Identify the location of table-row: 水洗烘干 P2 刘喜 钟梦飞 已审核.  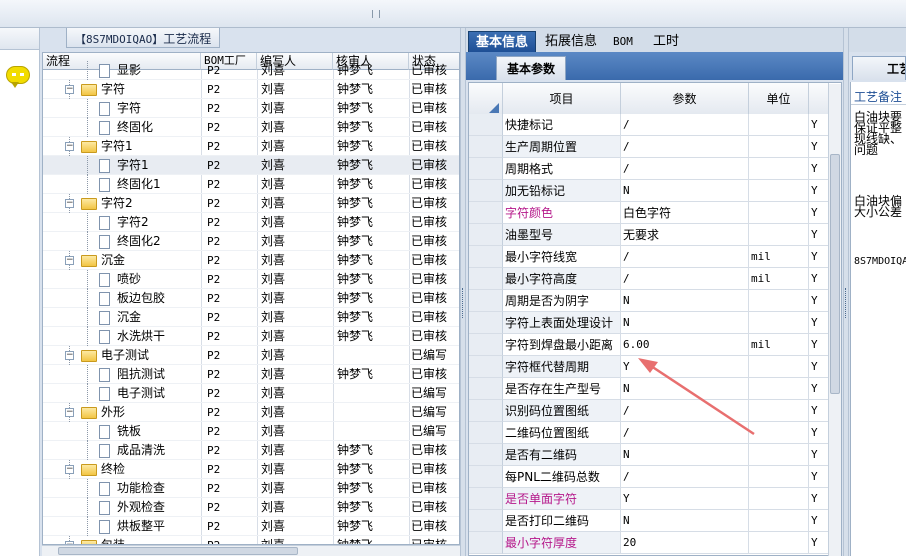
(251, 336).